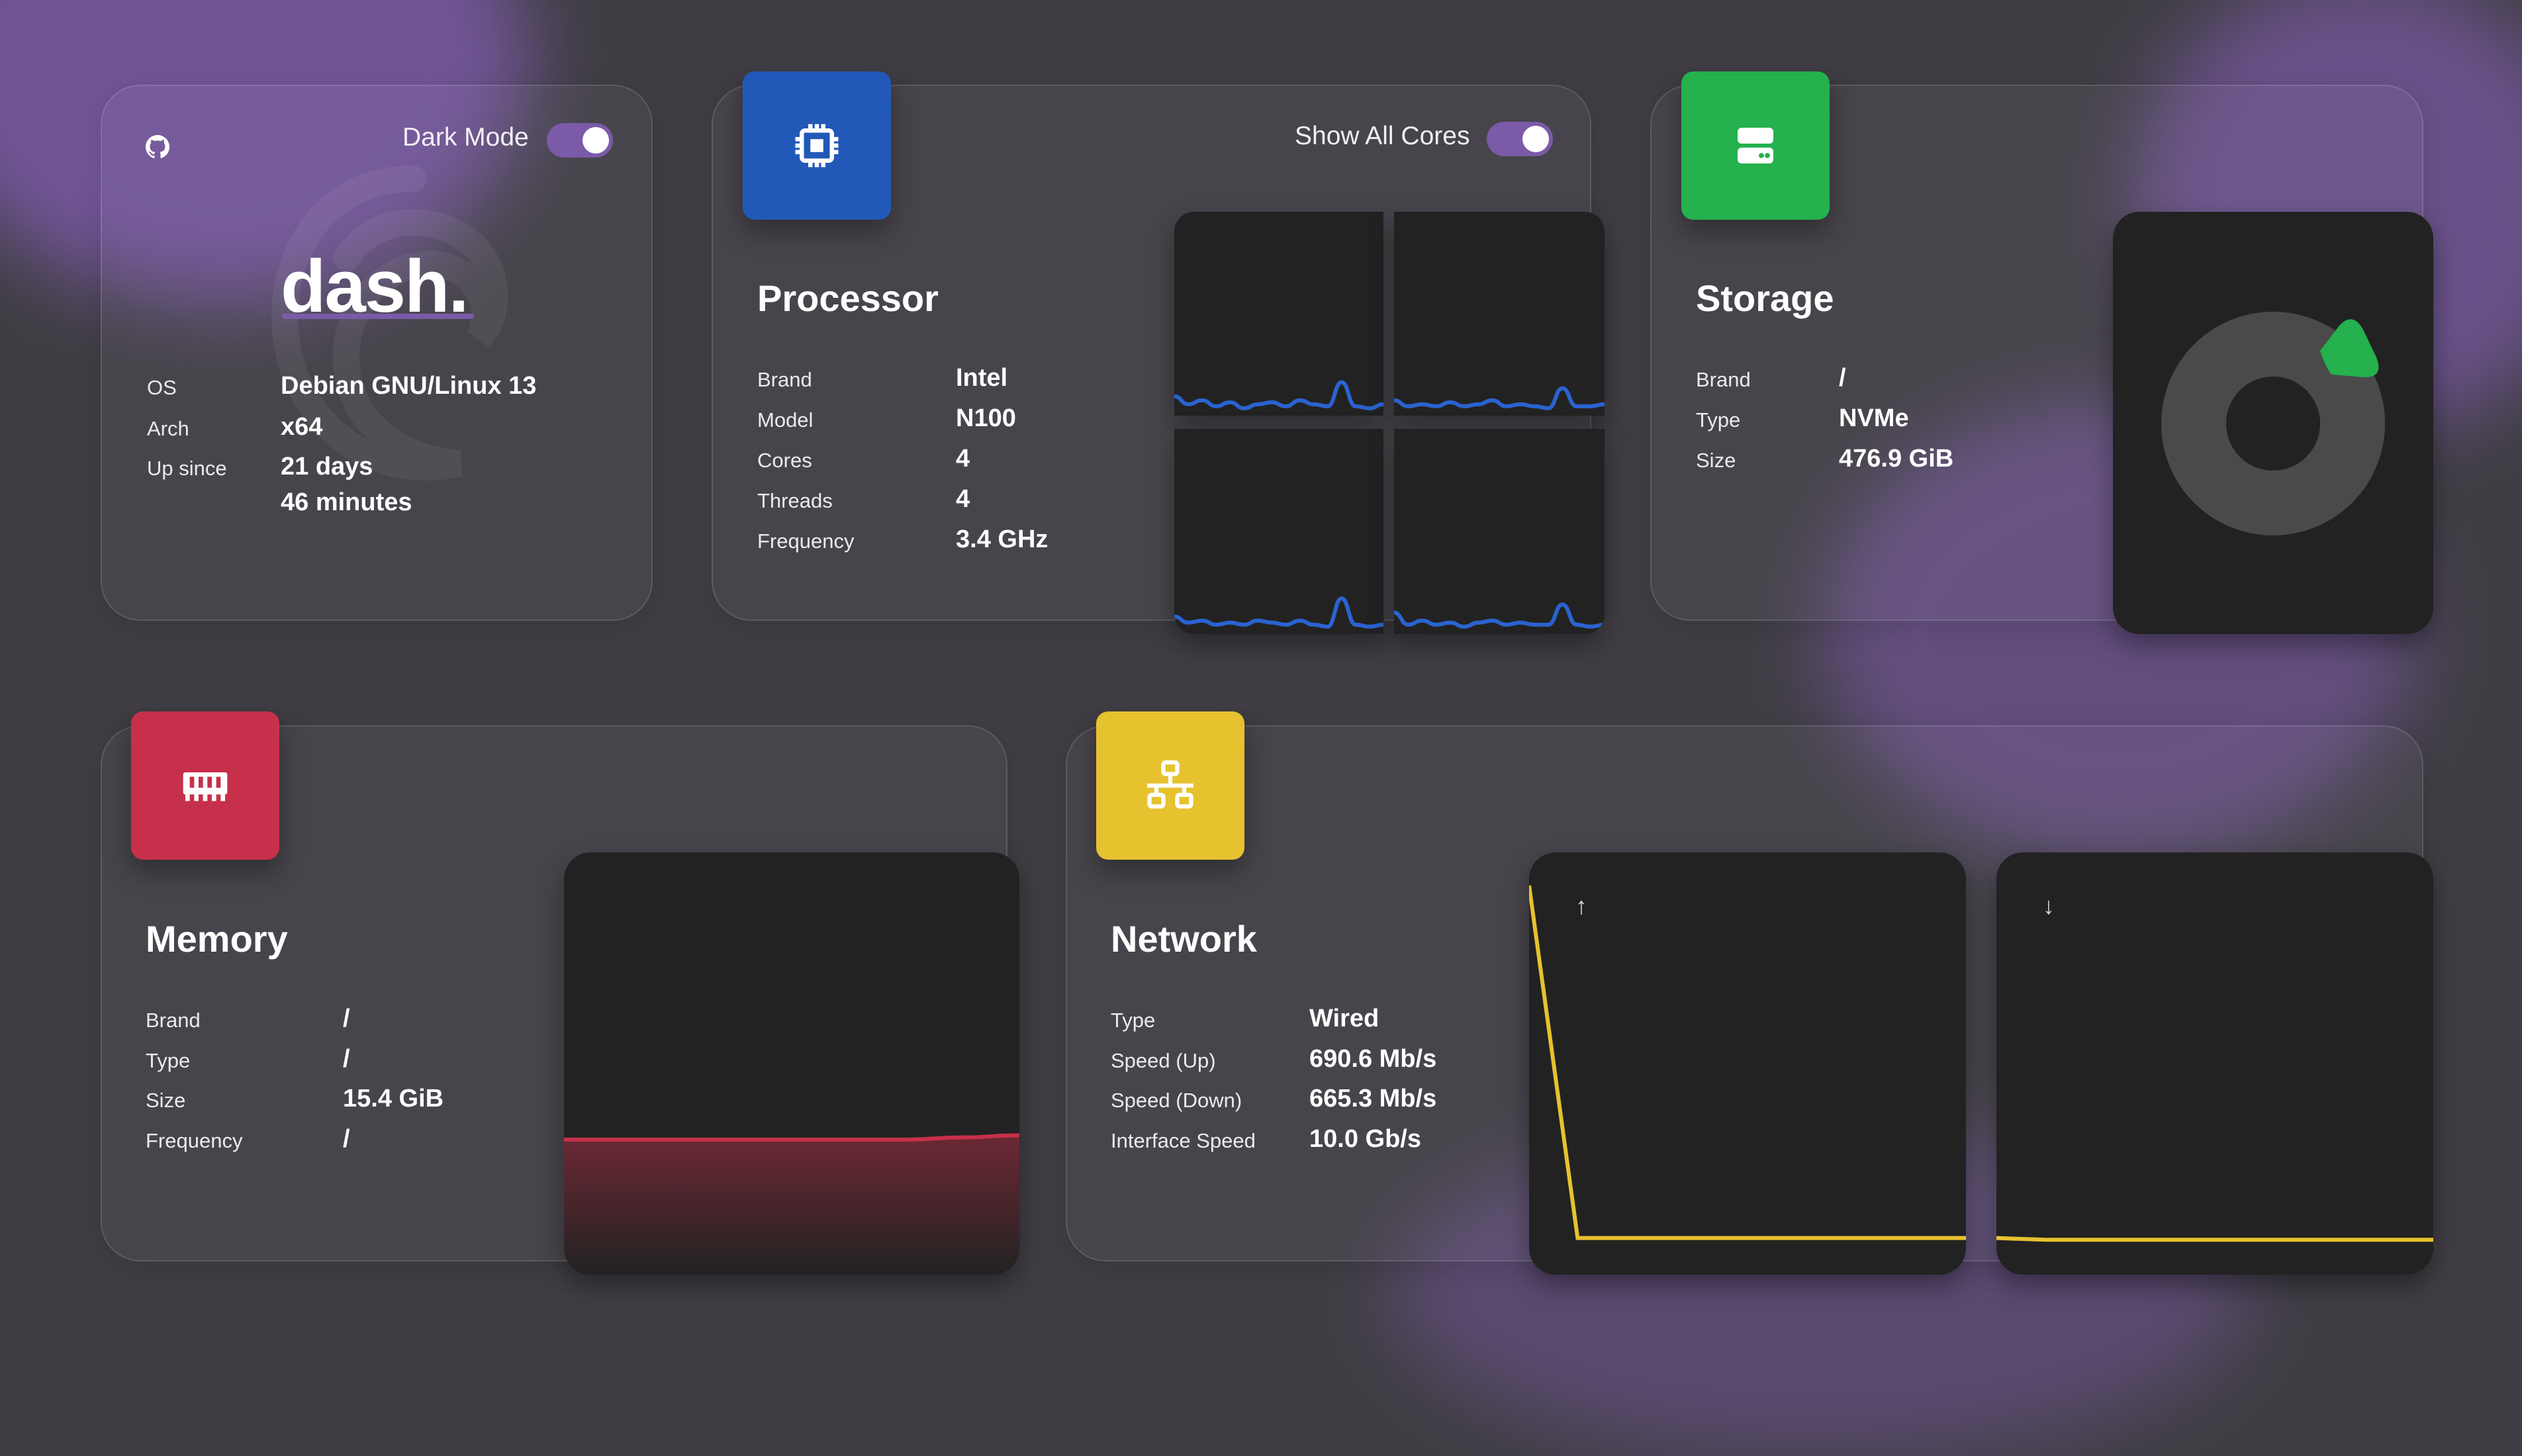  Describe the element at coordinates (795, 501) in the screenshot. I see `cpu-threads-label: Threads` at that location.